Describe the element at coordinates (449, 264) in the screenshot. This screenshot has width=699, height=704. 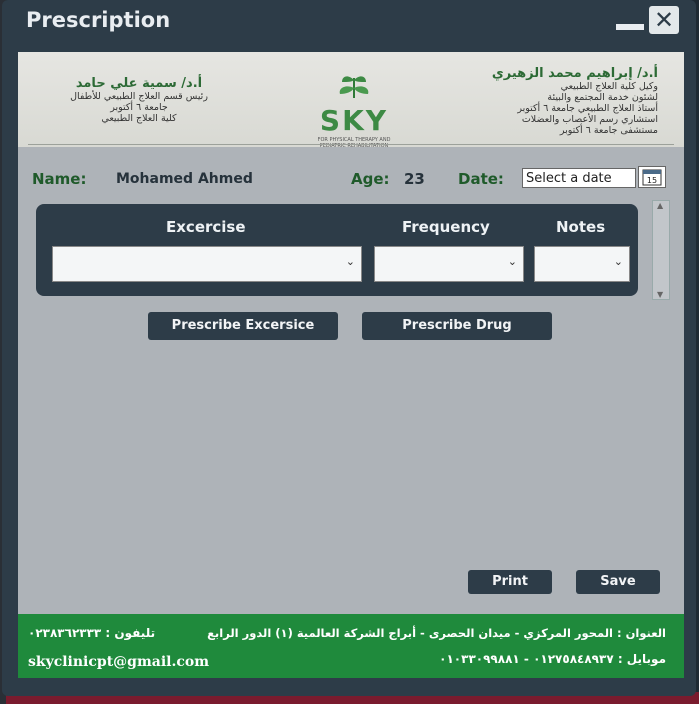
I see `frequency-dropdown: ⌄` at that location.